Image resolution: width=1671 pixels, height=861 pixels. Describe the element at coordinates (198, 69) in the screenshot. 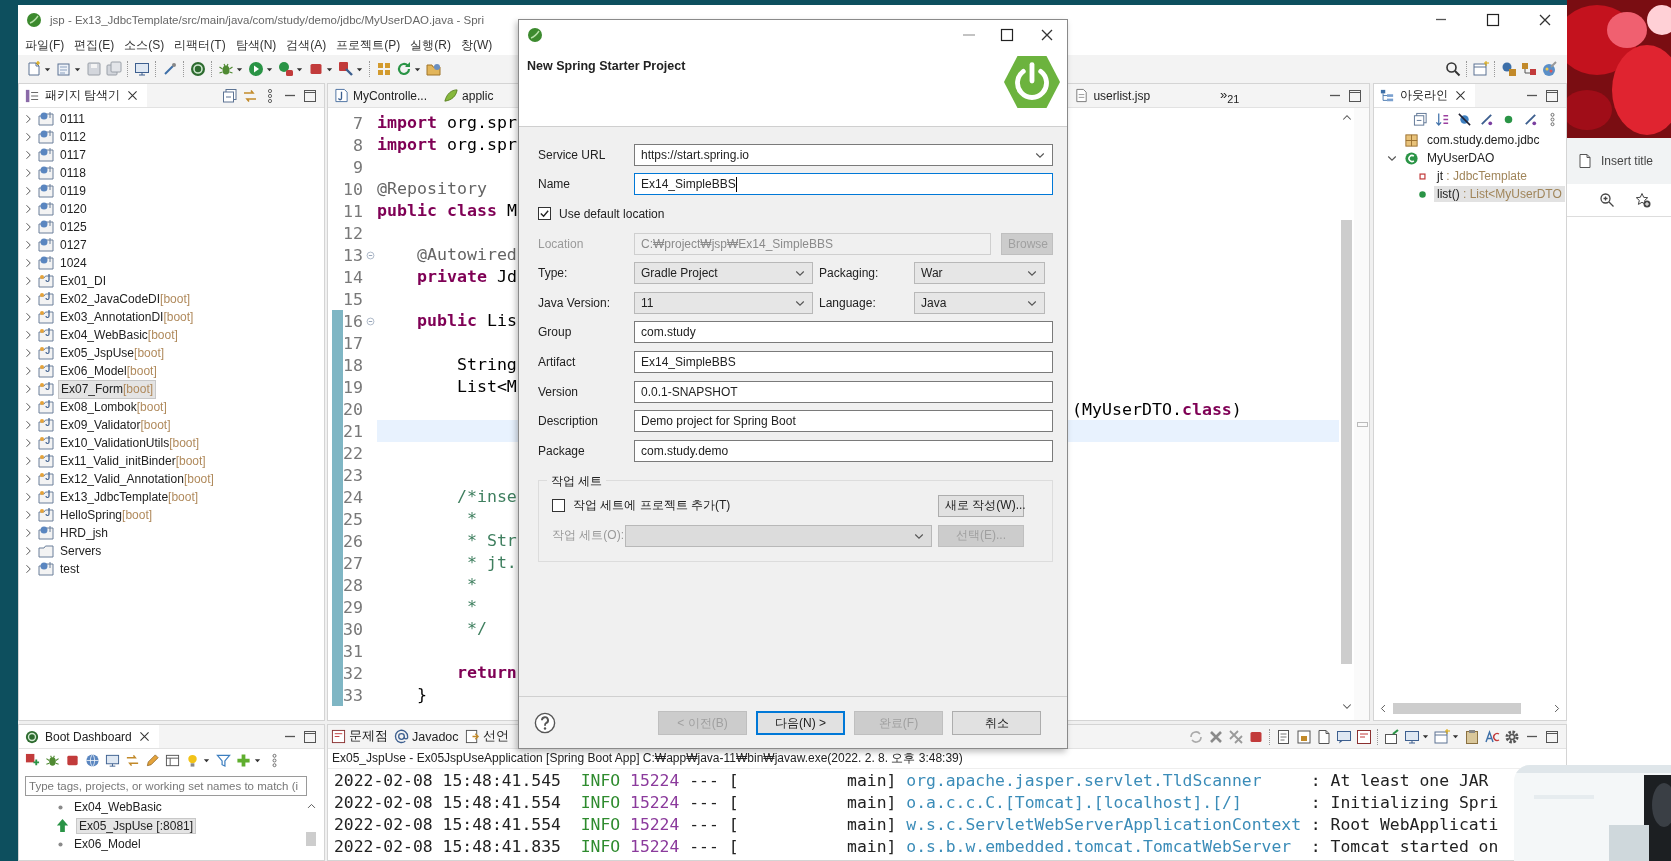

I see `power-circle-icon` at that location.